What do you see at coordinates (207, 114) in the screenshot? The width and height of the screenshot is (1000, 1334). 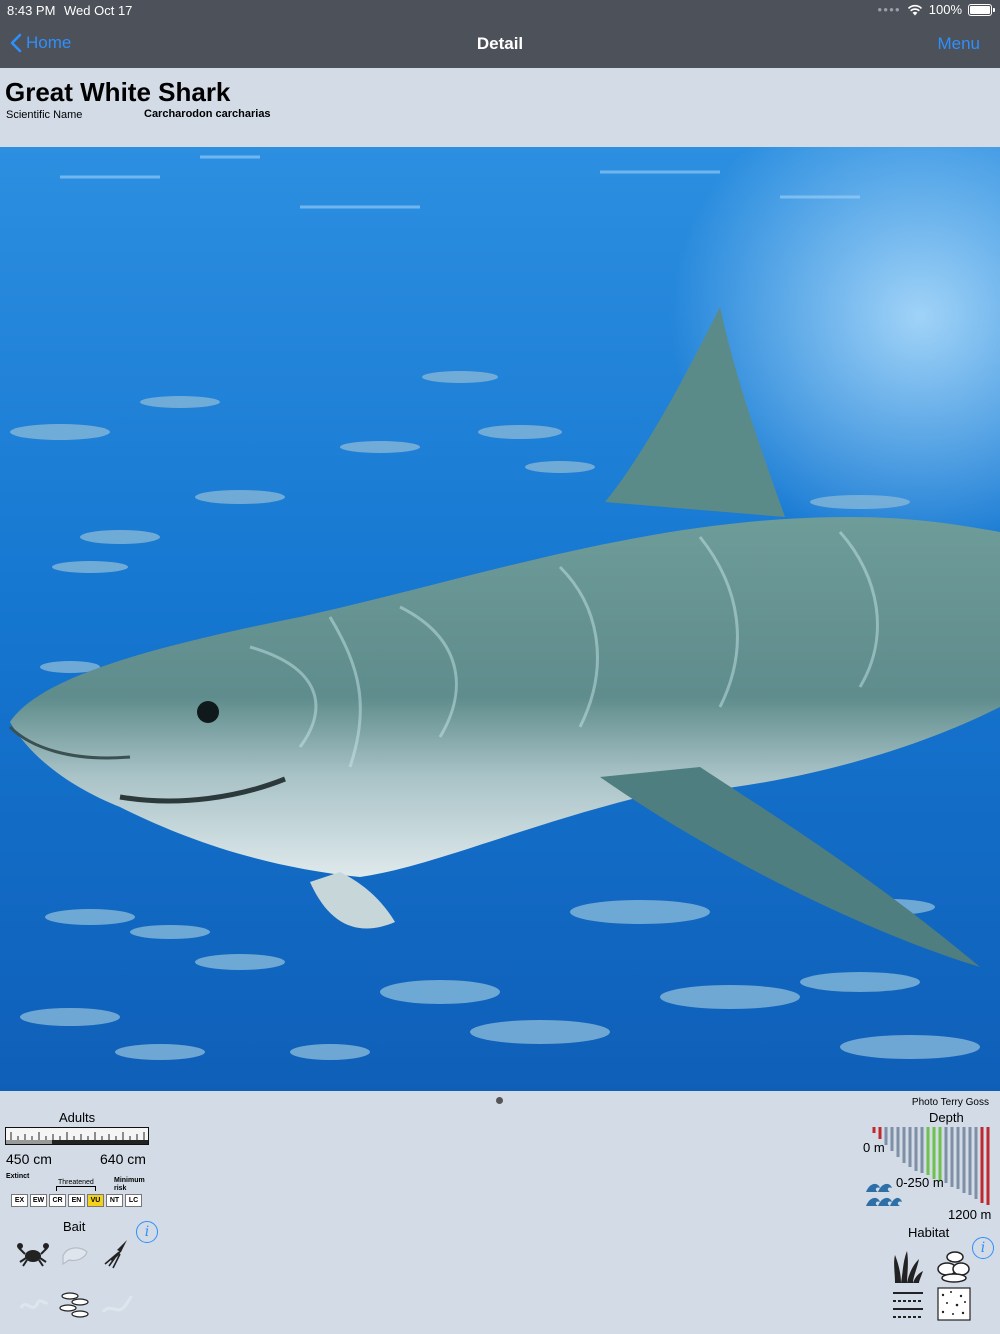 I see `scientific-name-value: Carcharodon carcharias` at bounding box center [207, 114].